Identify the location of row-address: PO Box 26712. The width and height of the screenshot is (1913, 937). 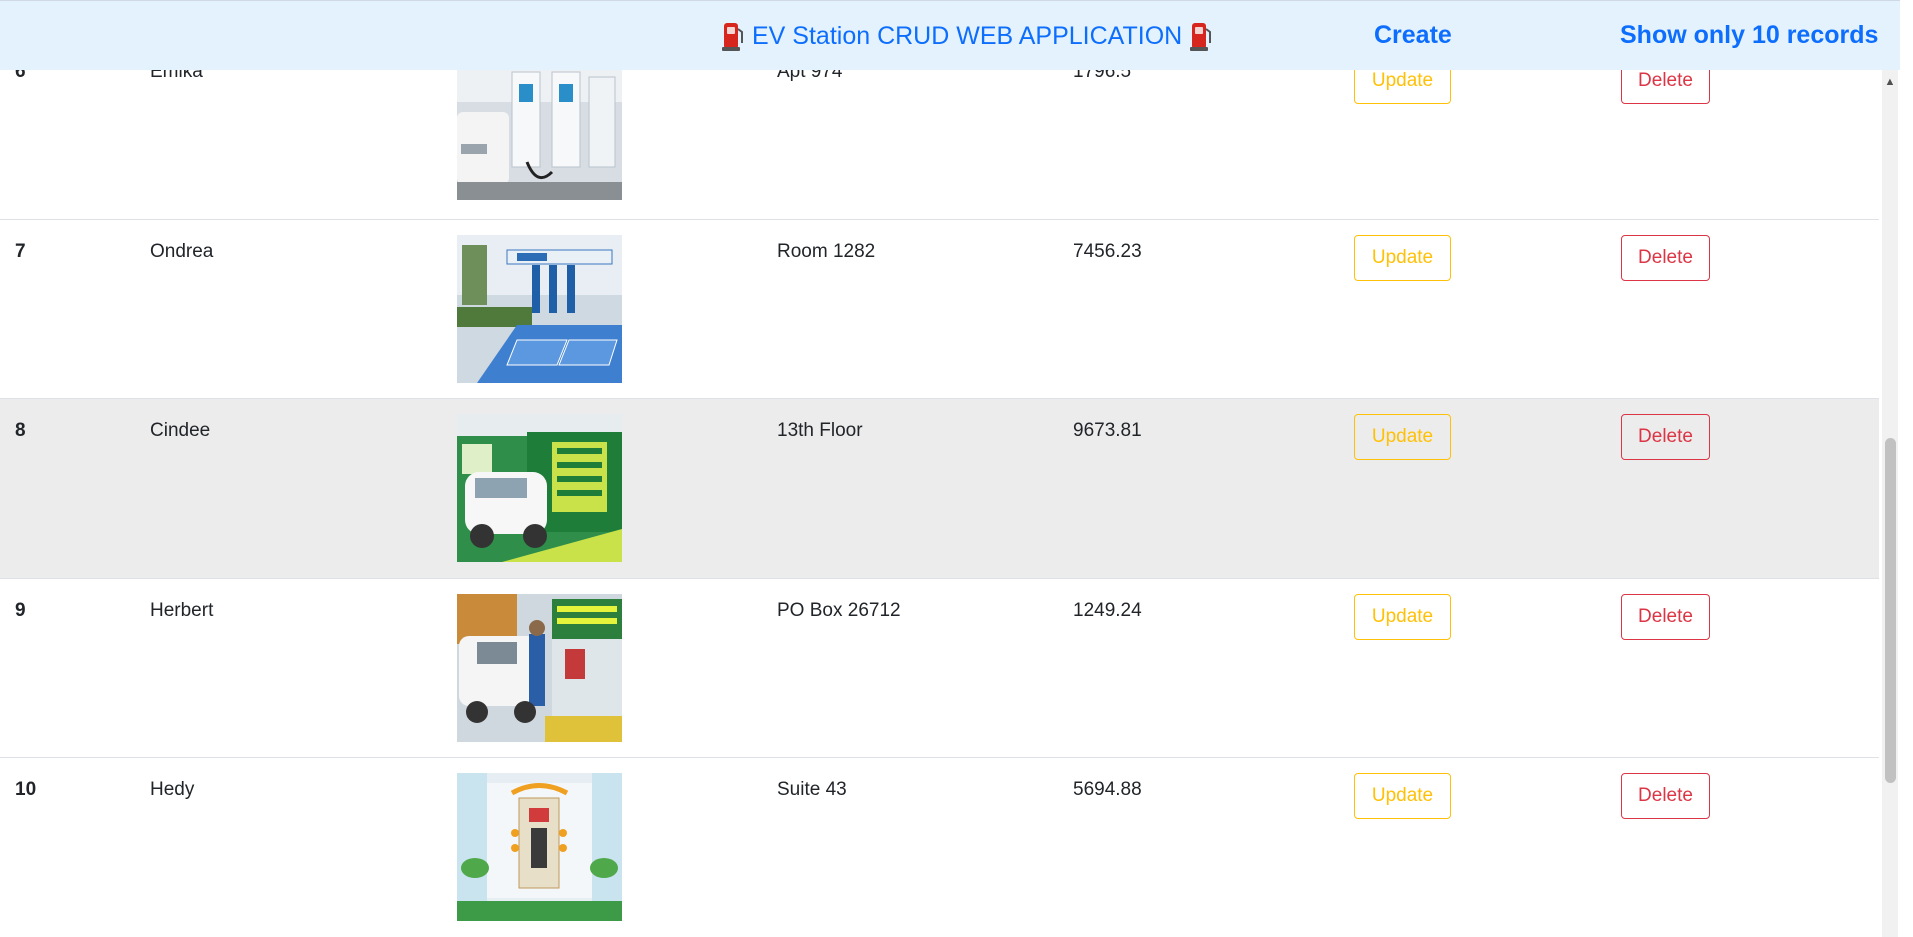
(839, 610).